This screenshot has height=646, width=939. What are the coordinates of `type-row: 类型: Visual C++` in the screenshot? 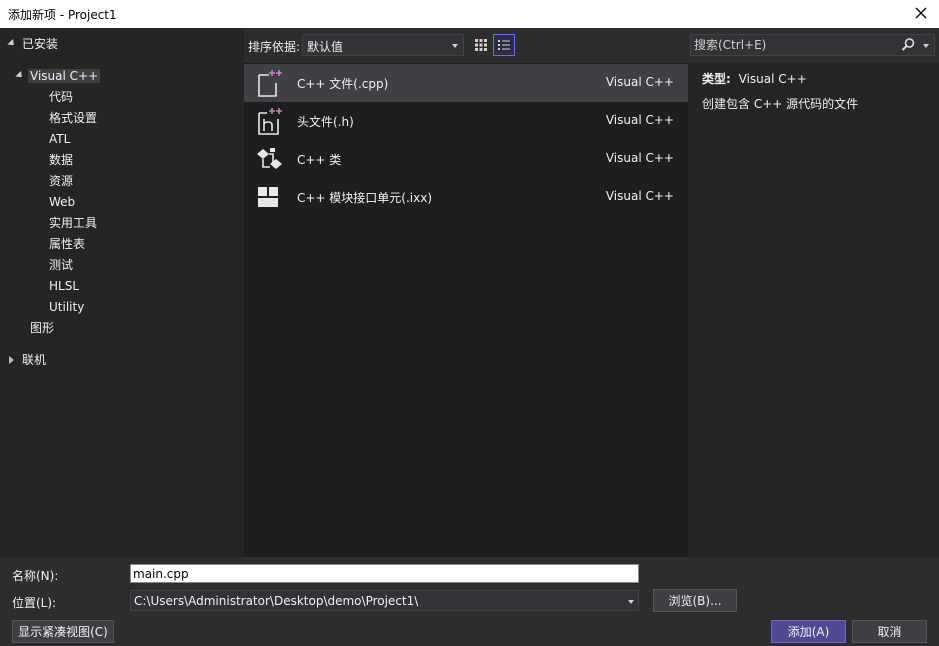 It's located at (754, 78).